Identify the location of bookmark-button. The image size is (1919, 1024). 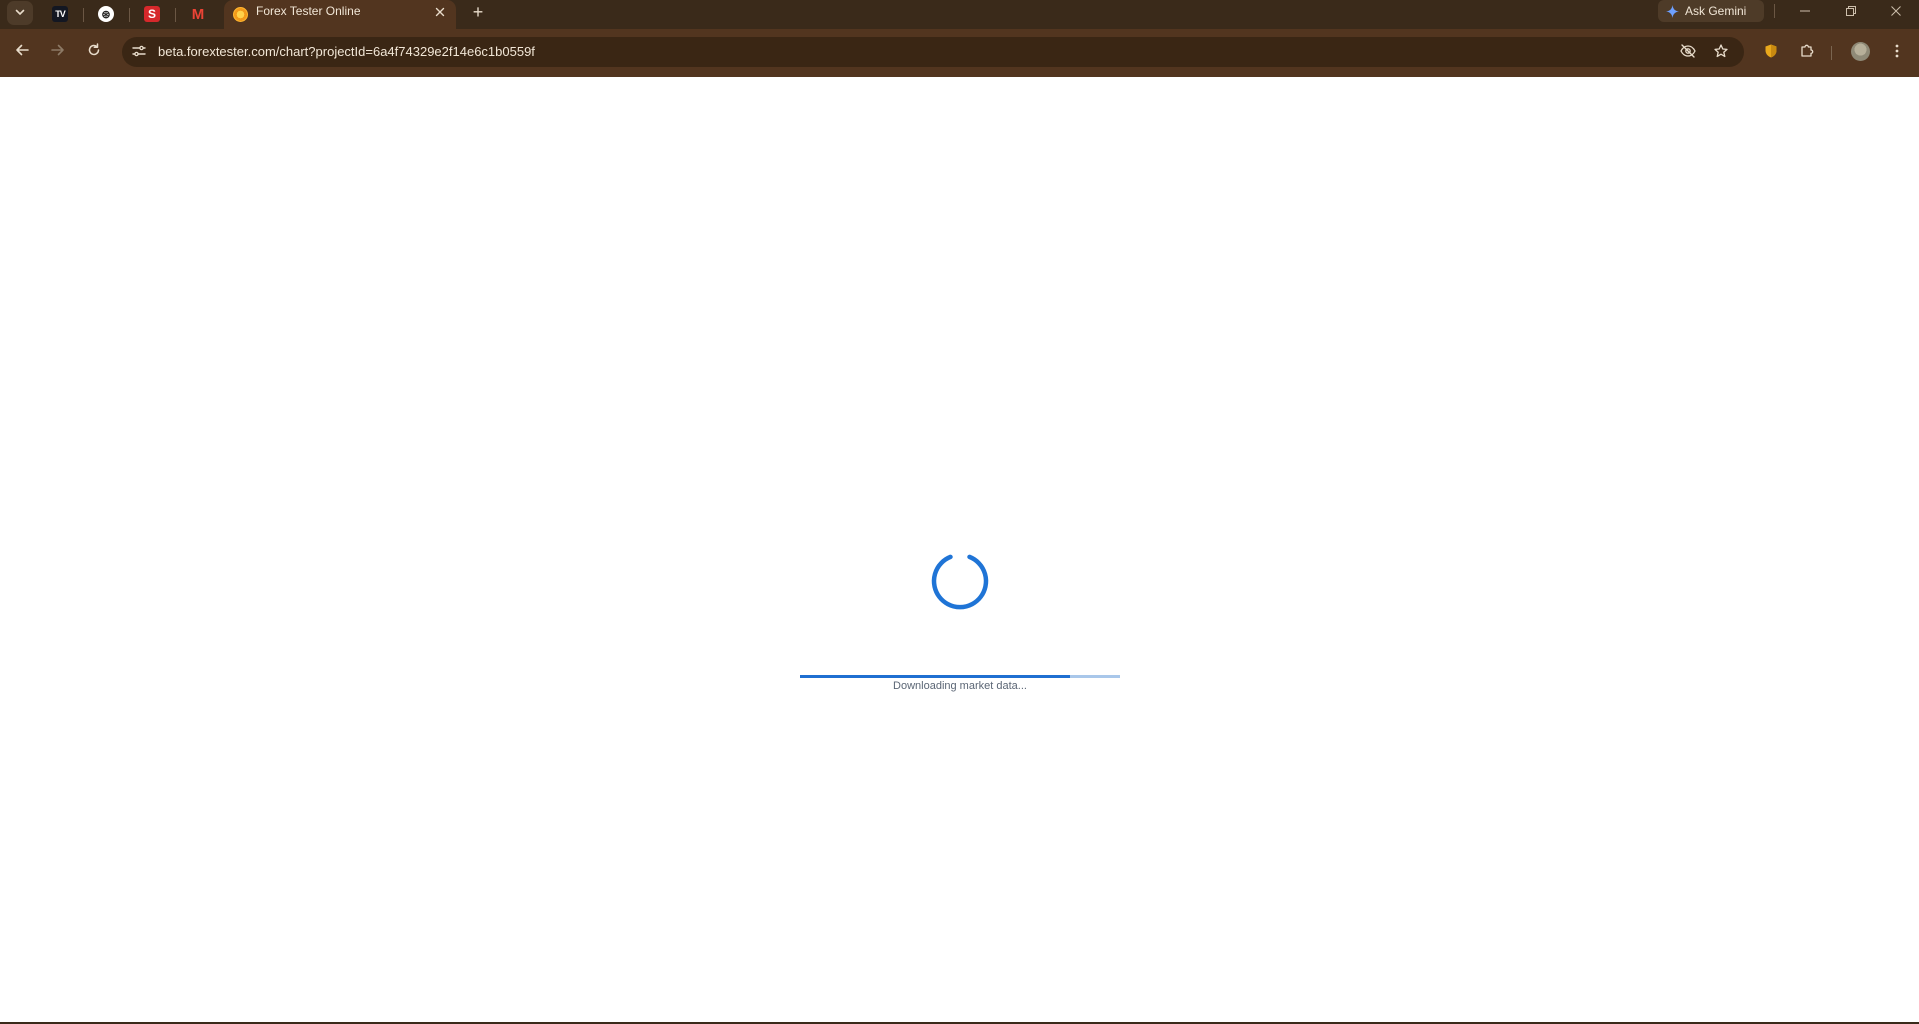
(1721, 52).